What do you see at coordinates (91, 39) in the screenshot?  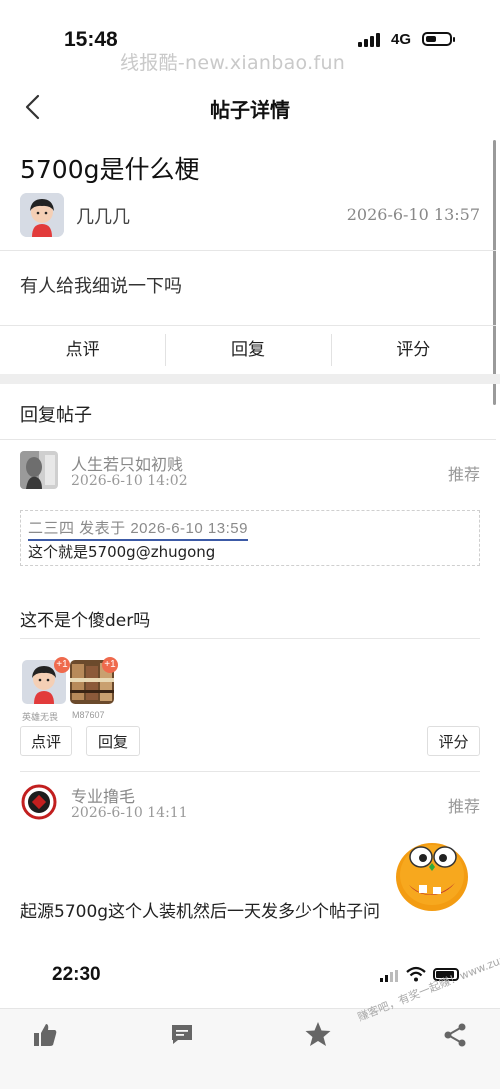 I see `status-time: 15:48` at bounding box center [91, 39].